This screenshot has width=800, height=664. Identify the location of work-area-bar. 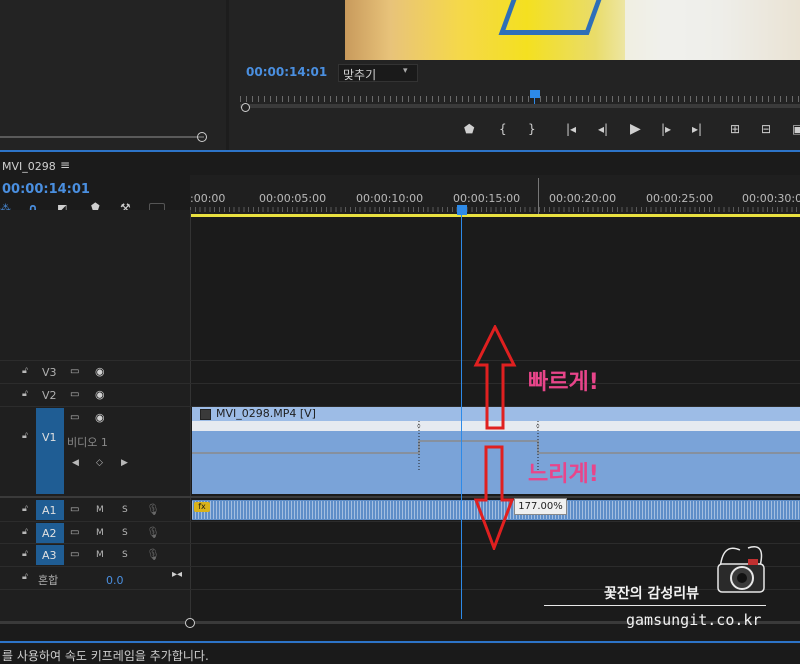
(495, 215).